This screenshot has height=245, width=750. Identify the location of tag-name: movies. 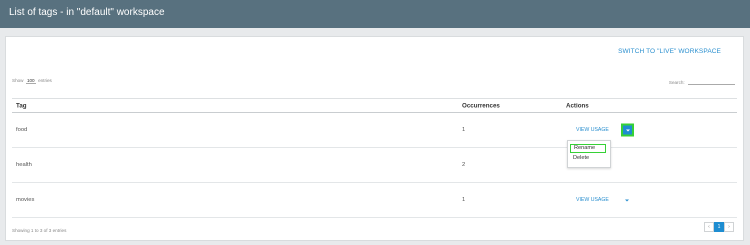
(25, 200).